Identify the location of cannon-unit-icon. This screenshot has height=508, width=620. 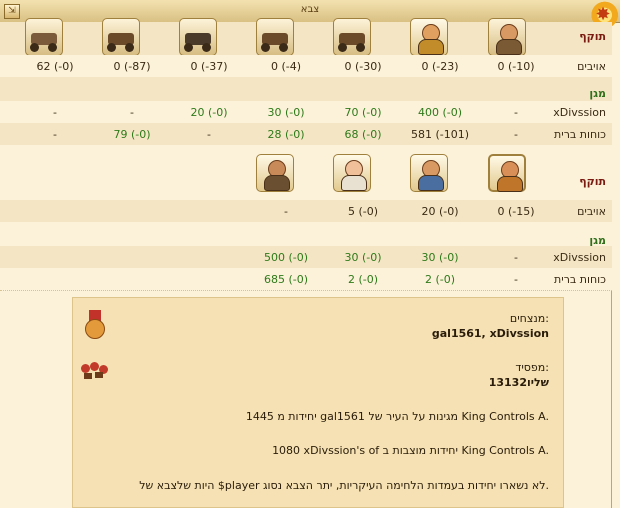
(198, 37).